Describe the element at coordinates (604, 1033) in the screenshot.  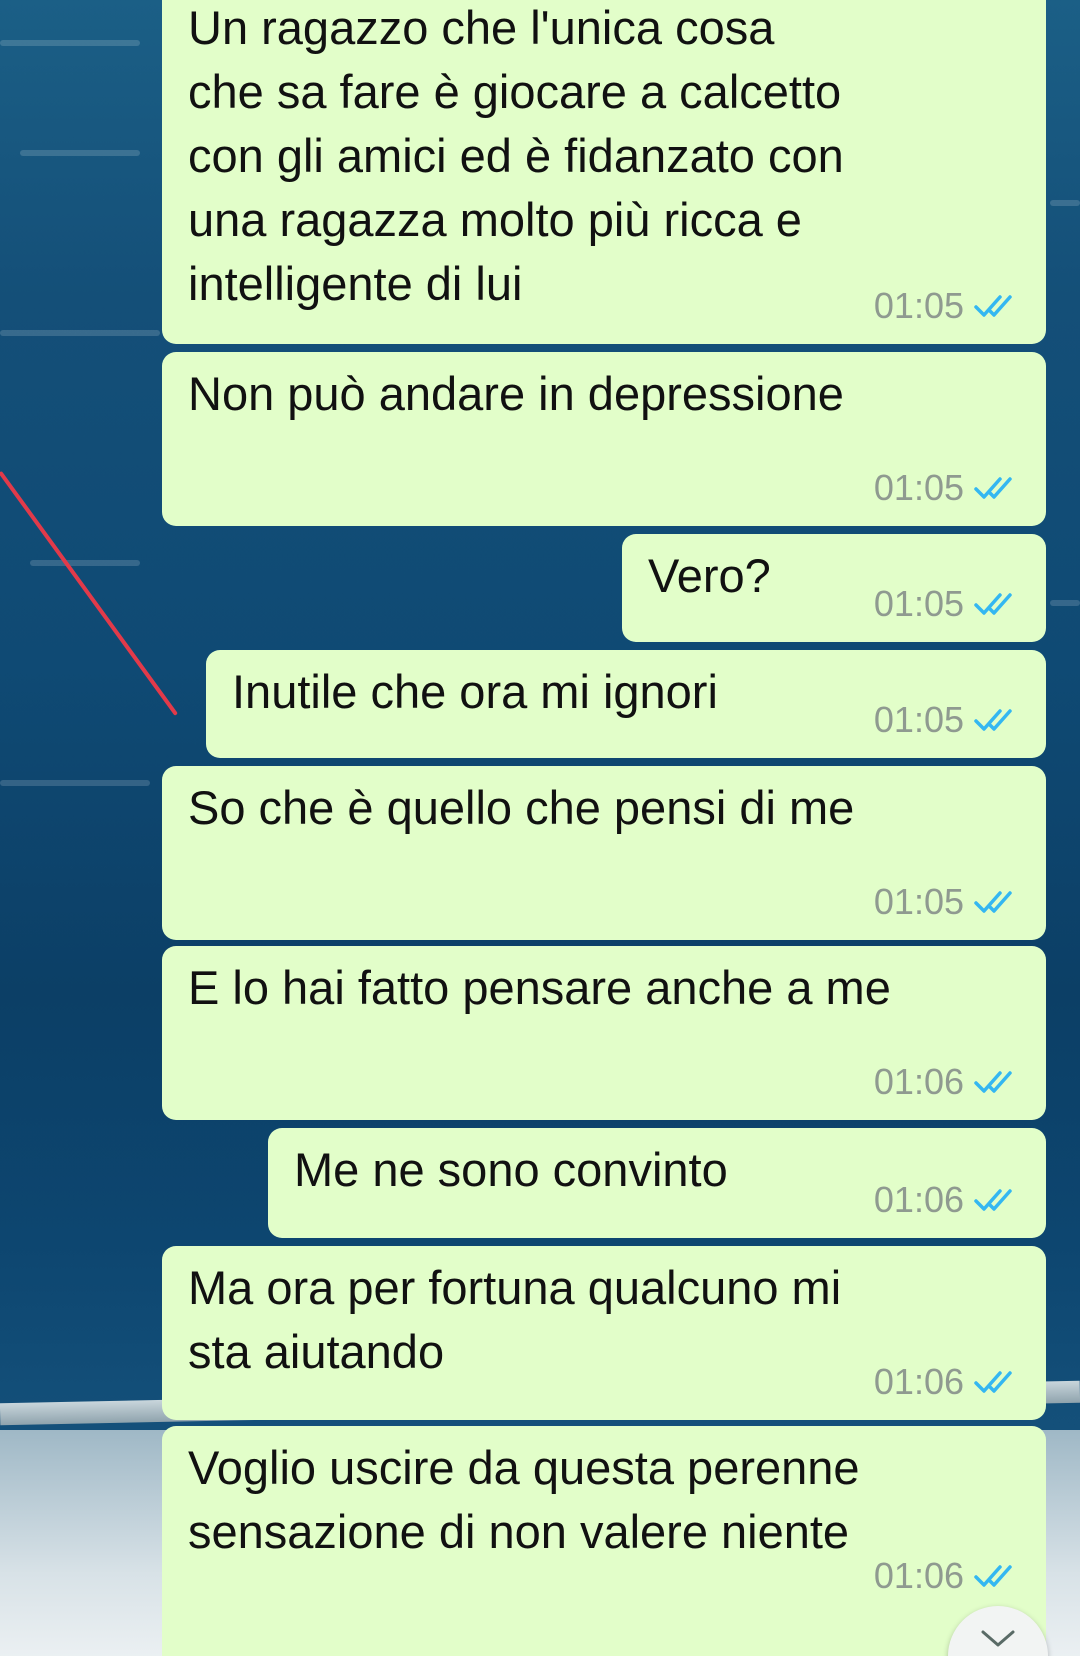
I see `outgoing-message: E lo hai fatto pensare anche a me 01:06` at that location.